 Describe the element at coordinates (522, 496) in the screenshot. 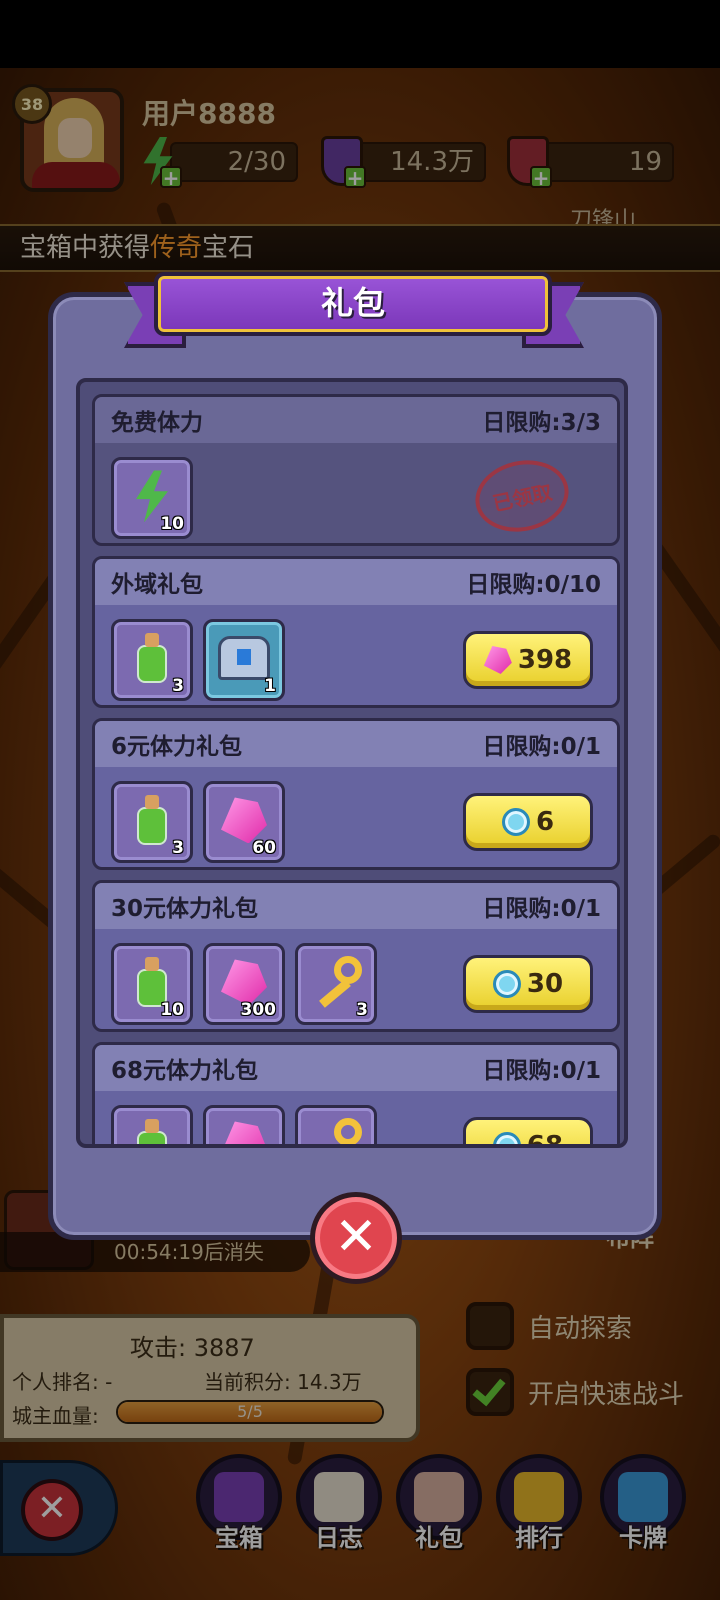

I see `claimed-stamp: 已领取` at that location.